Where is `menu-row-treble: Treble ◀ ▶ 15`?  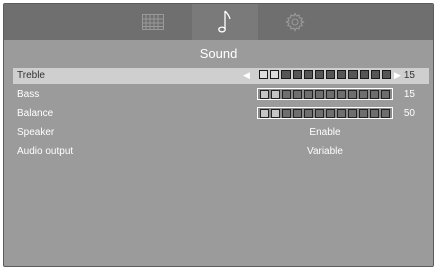 menu-row-treble: Treble ◀ ▶ 15 is located at coordinates (221, 76).